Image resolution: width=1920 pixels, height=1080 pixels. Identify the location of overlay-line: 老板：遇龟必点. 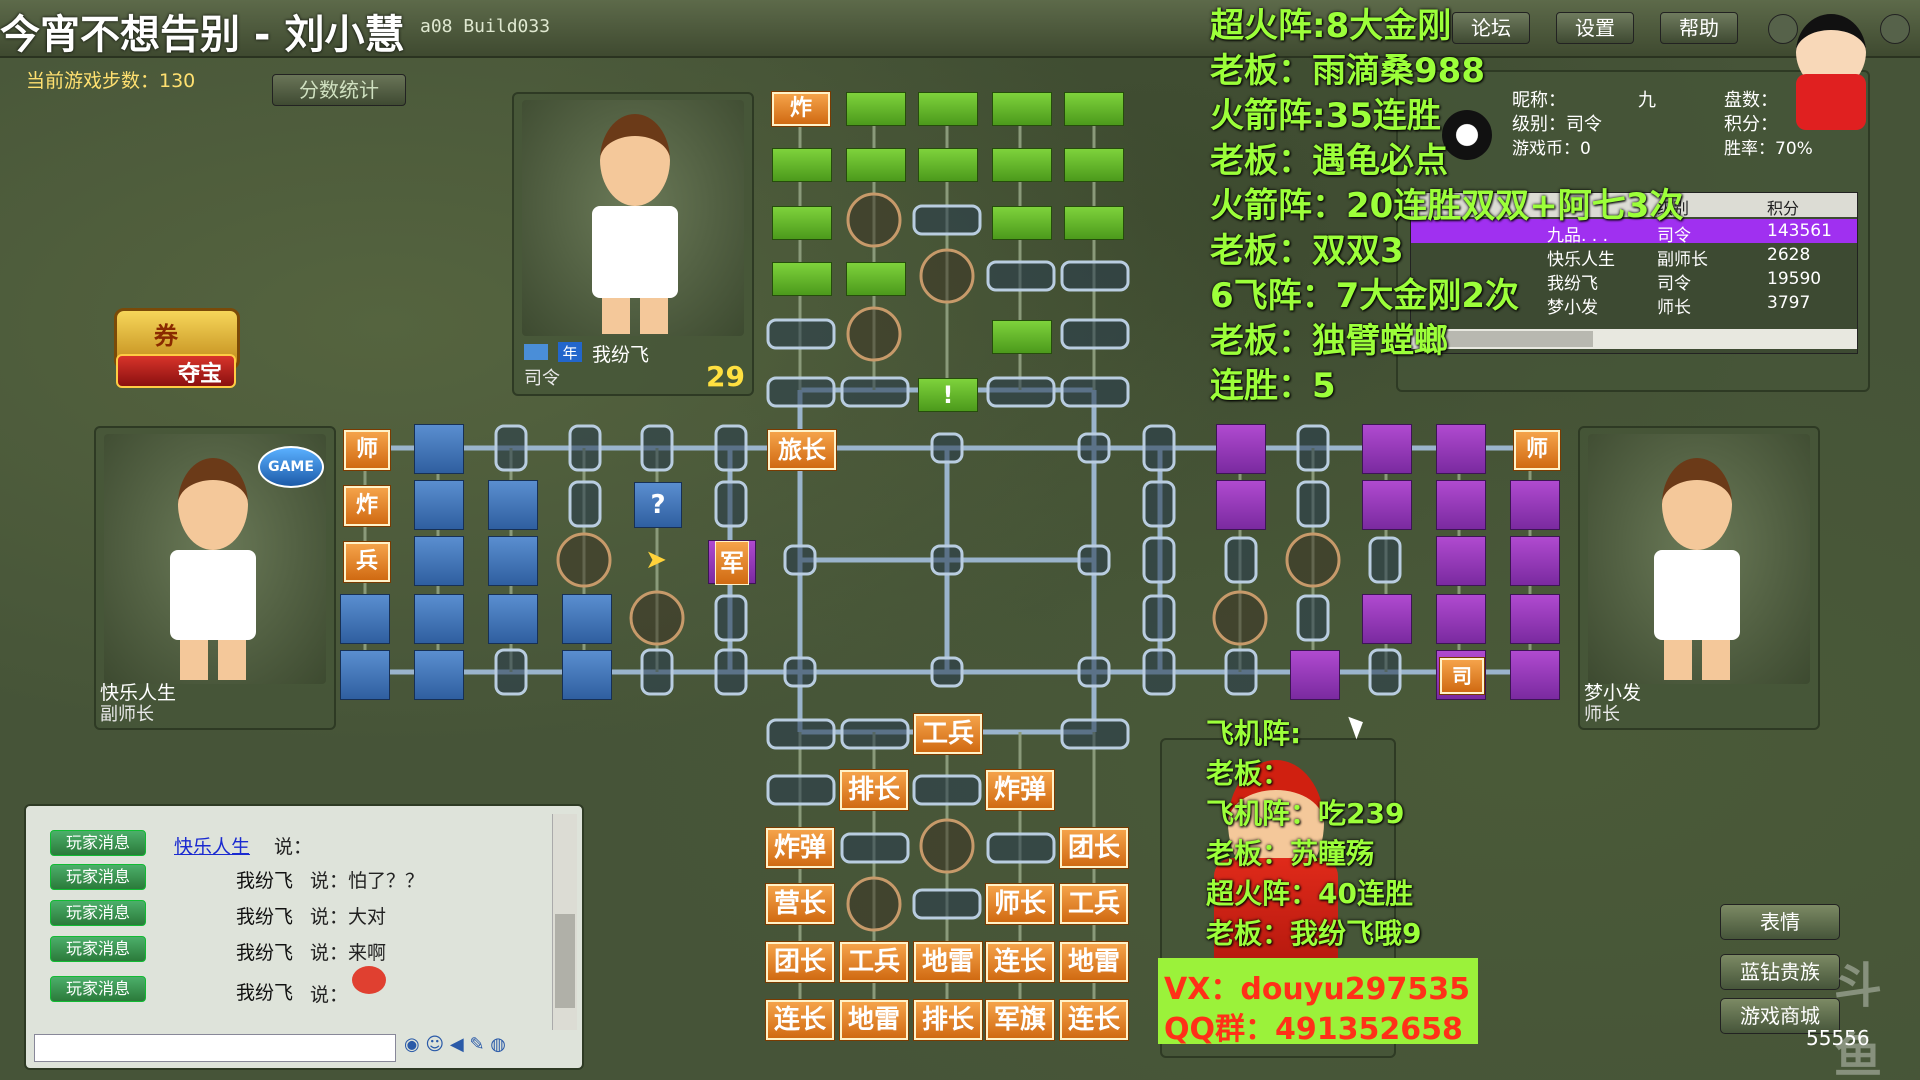
(1329, 161).